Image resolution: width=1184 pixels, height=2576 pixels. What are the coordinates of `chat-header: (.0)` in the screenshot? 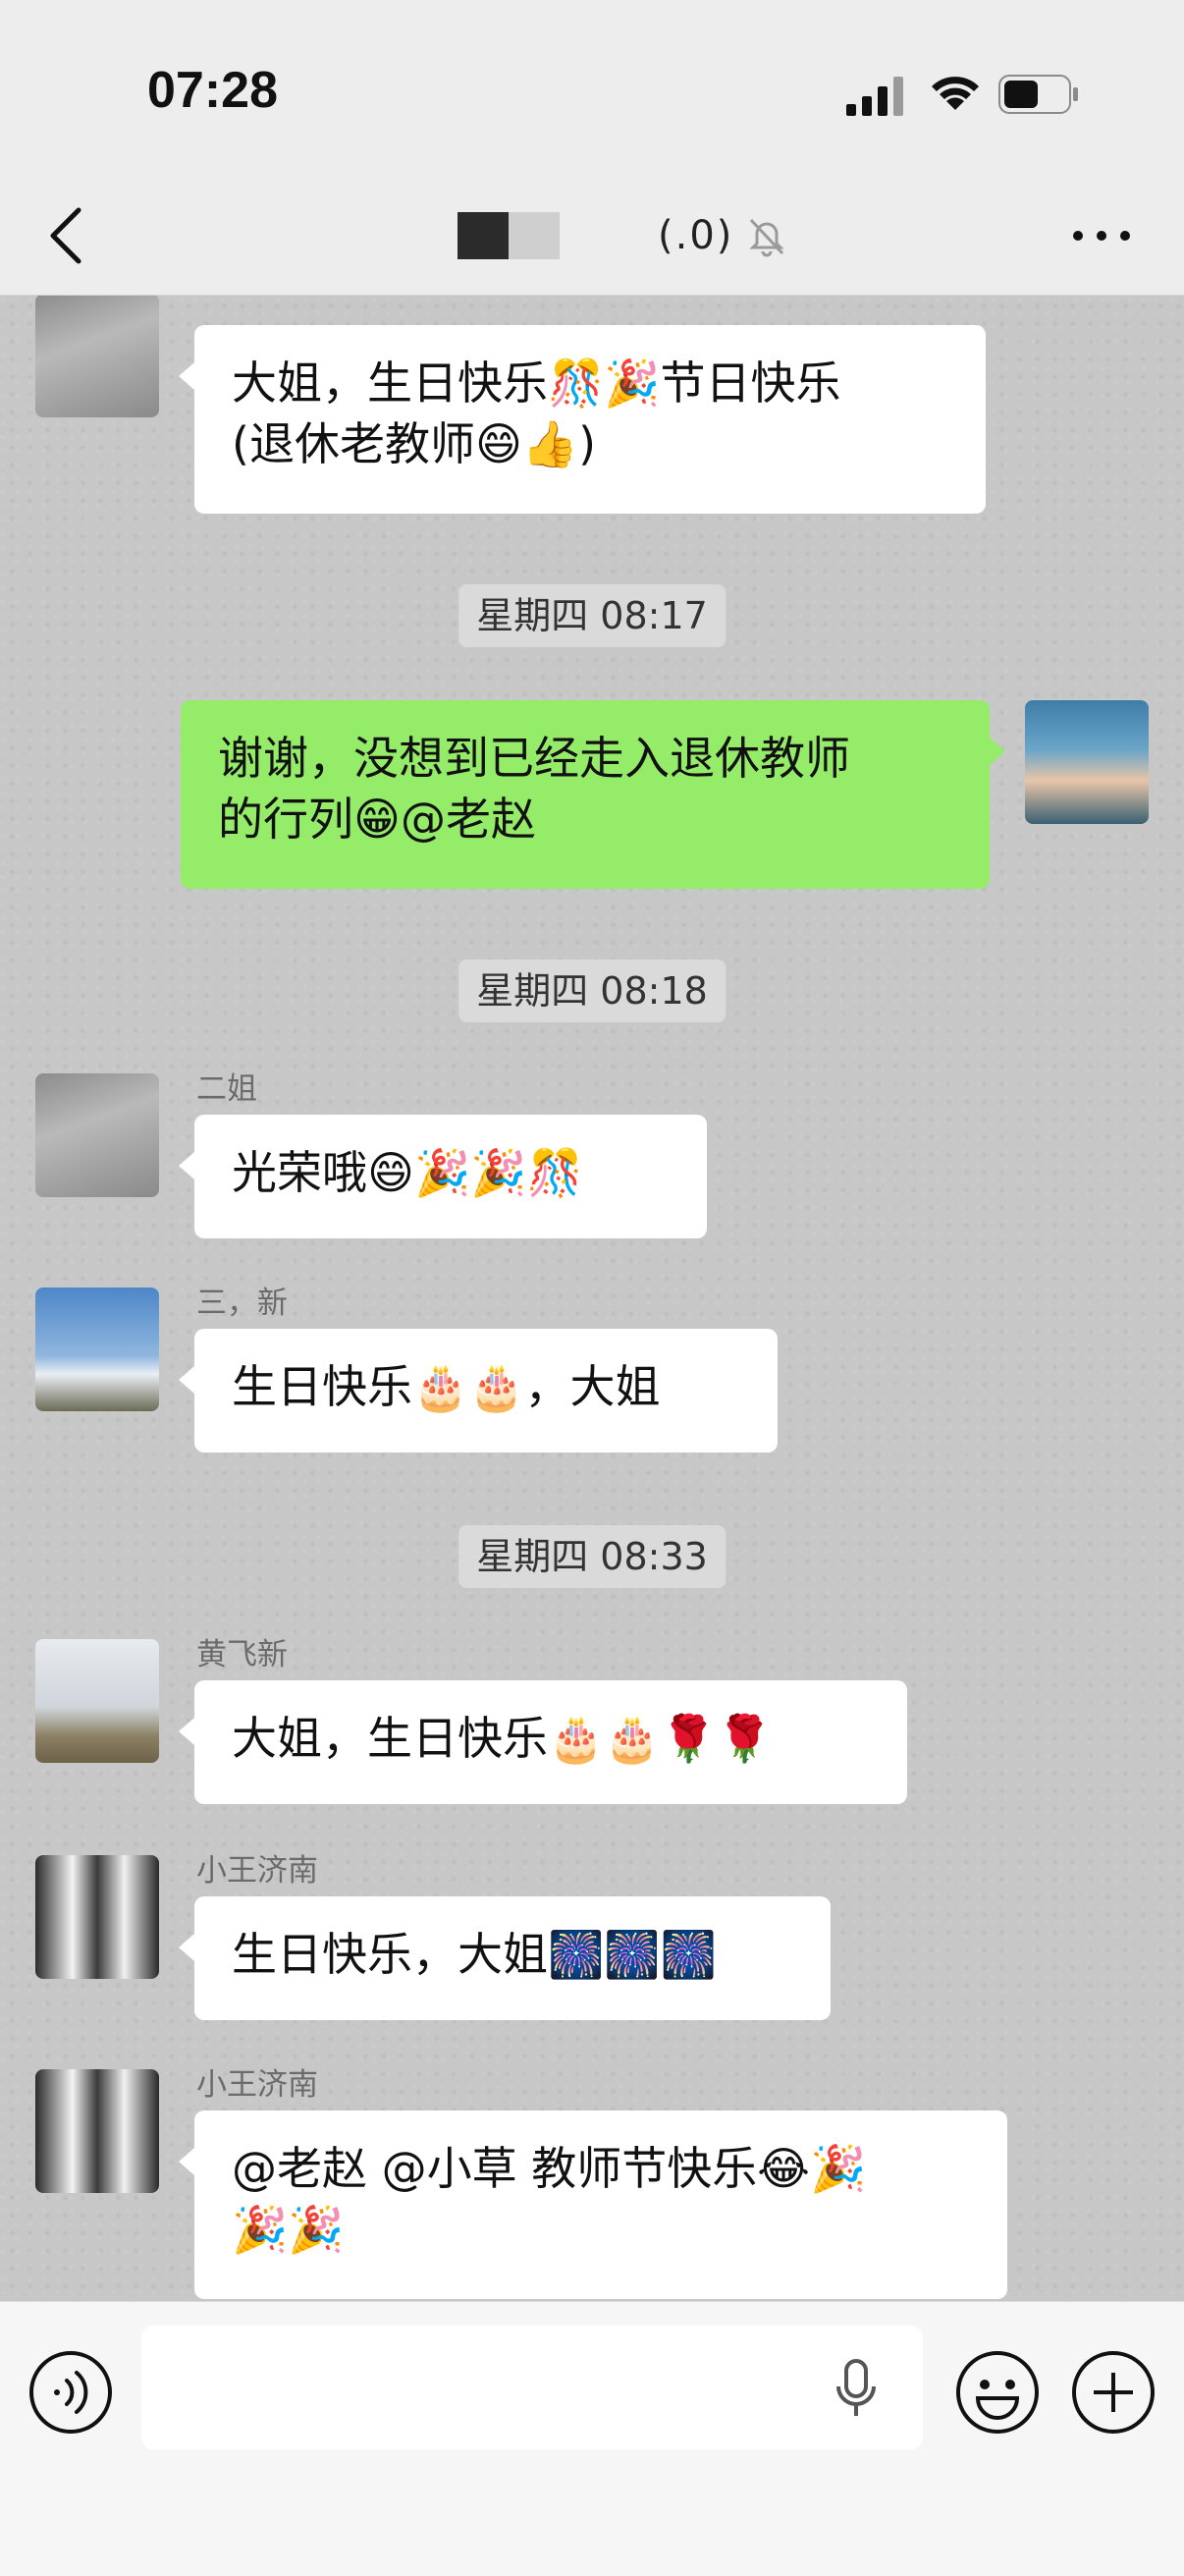 It's located at (592, 237).